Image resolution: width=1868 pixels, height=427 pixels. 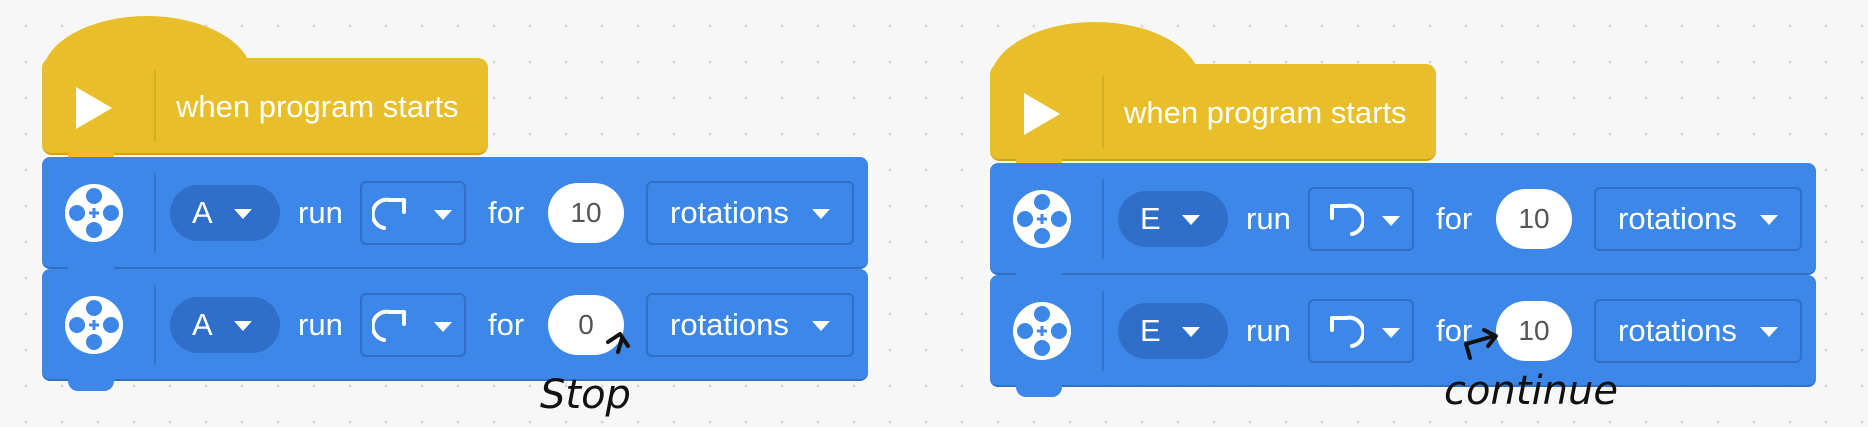 I want to click on handwritten-annotations: Stop continue, so click(x=1079, y=373).